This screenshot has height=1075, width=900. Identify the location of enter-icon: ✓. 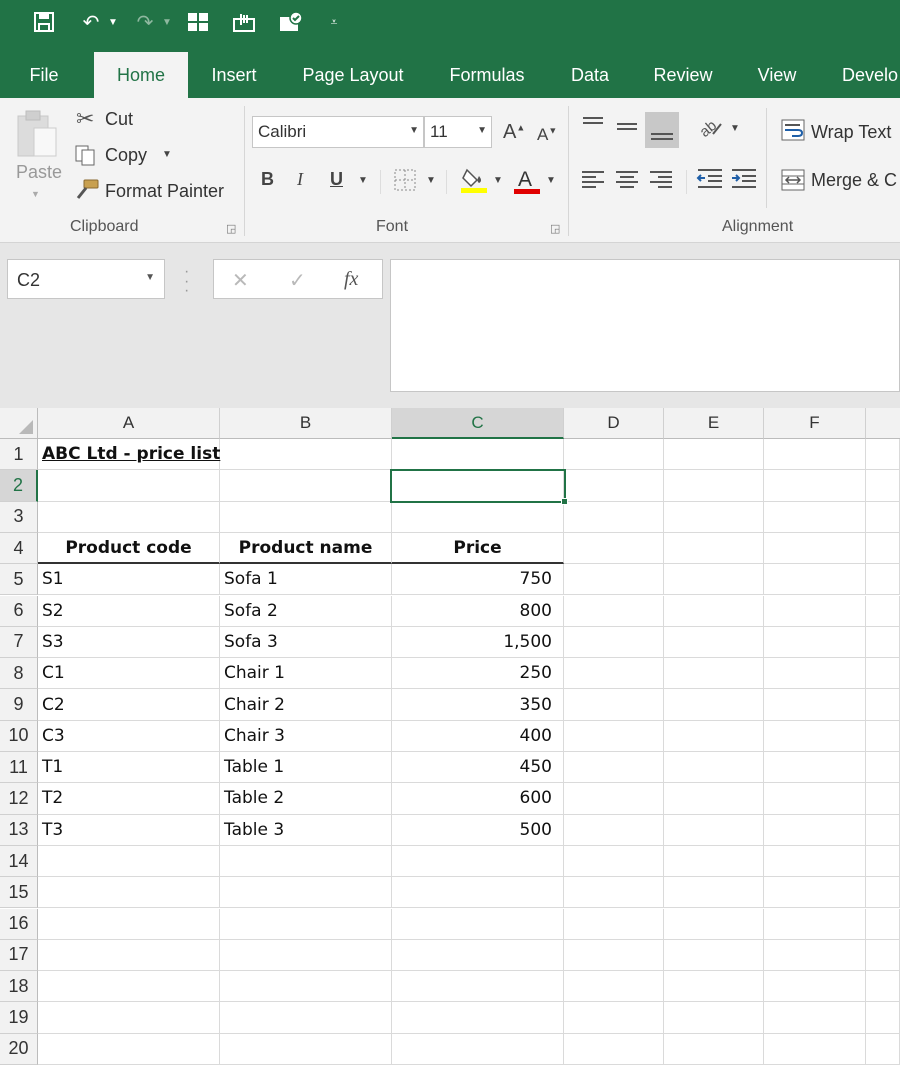
(297, 280).